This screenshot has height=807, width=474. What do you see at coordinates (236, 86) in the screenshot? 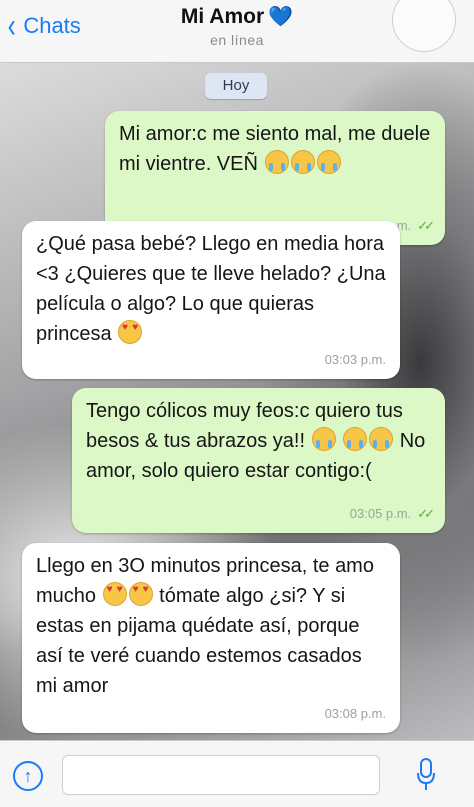
I see `day-badge: Hoy` at bounding box center [236, 86].